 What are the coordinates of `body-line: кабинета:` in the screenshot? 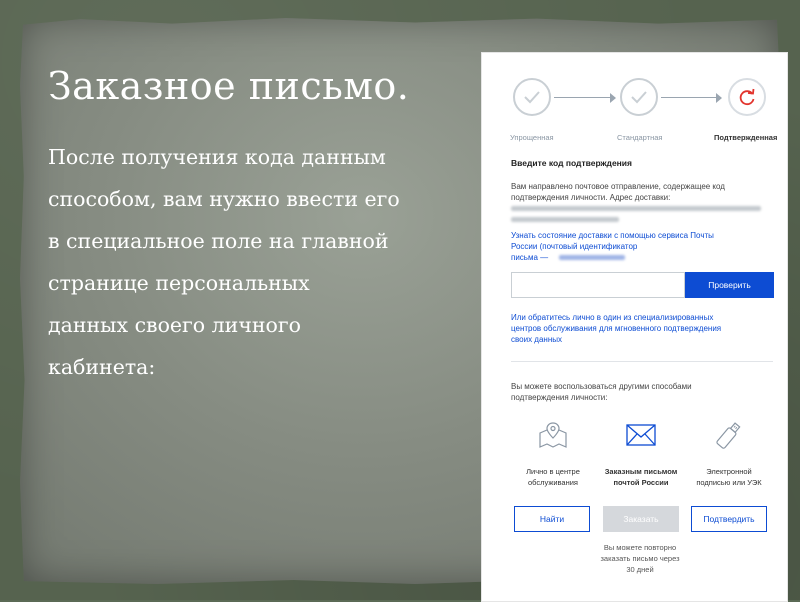 It's located at (102, 367).